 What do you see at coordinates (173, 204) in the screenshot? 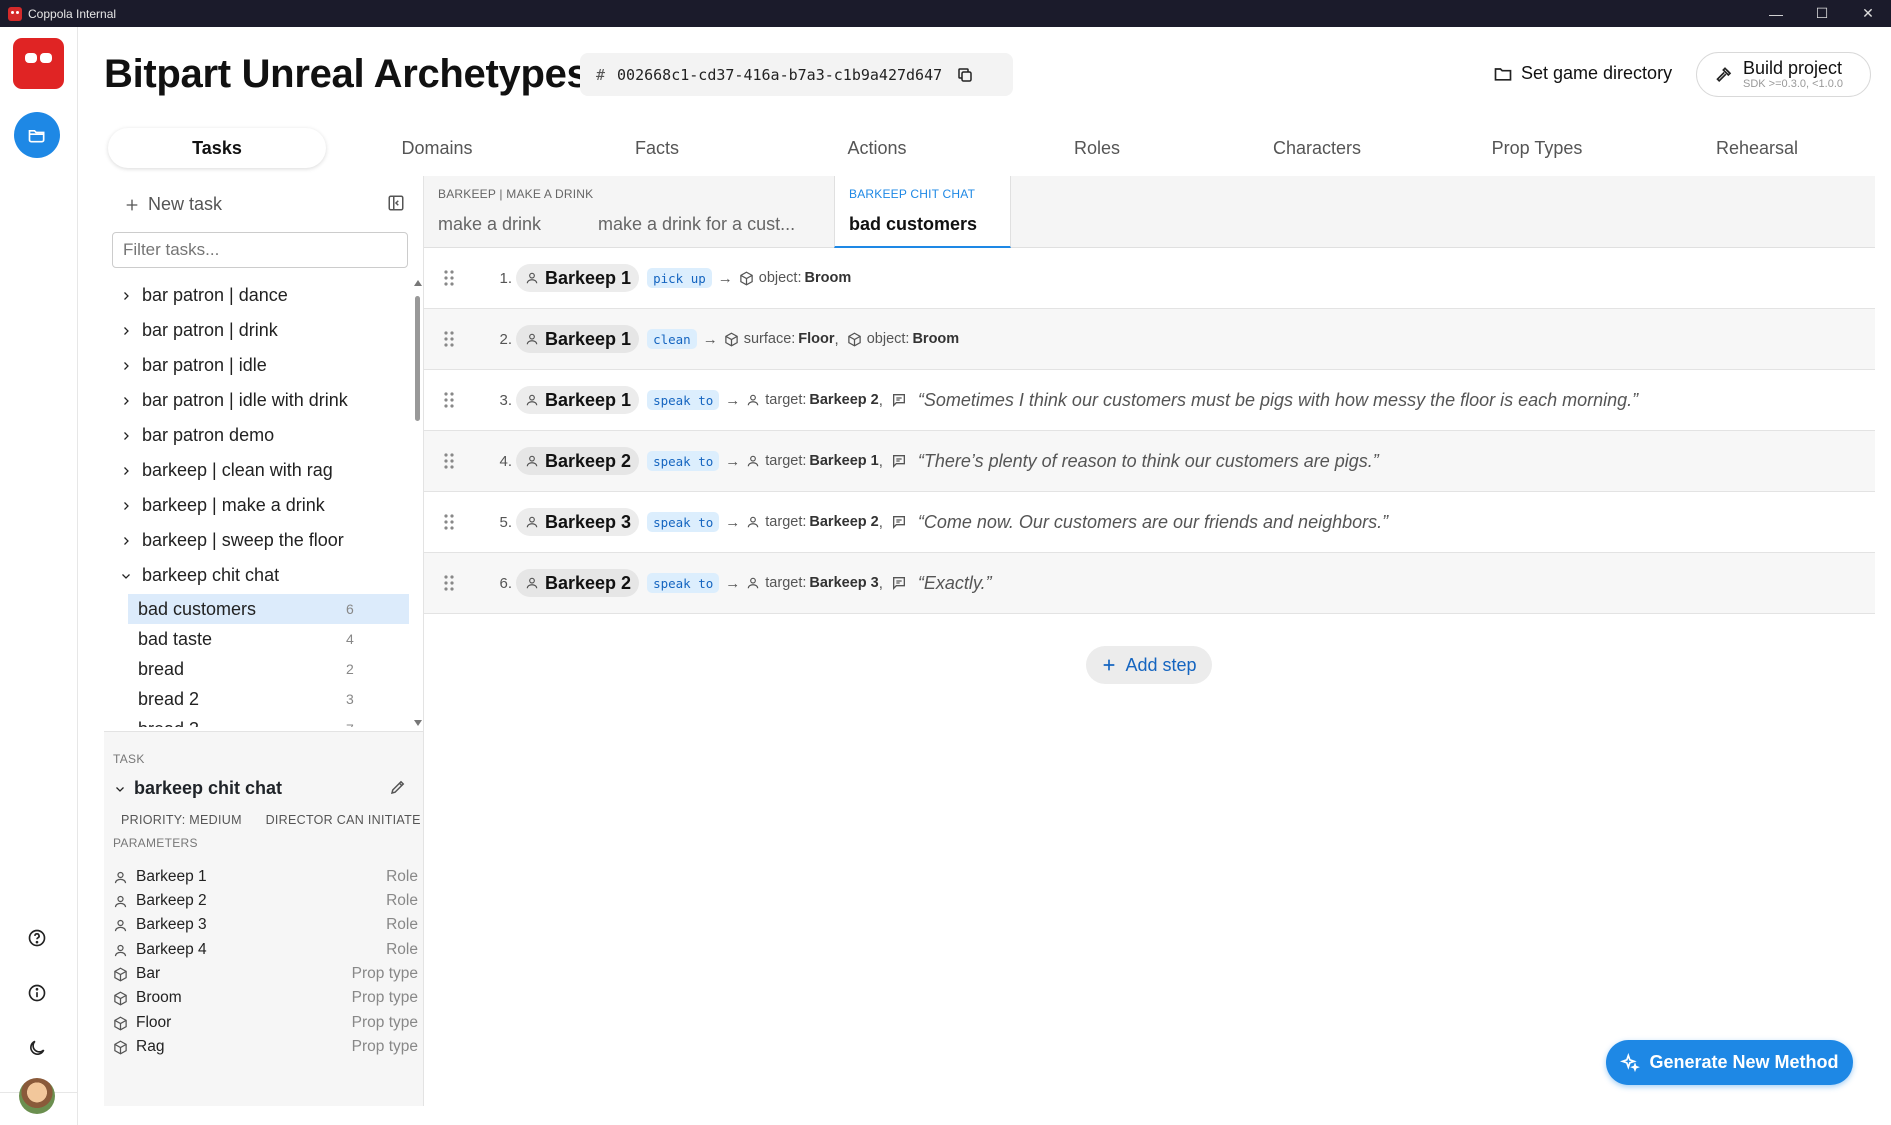
I see `new-task-button: New task` at bounding box center [173, 204].